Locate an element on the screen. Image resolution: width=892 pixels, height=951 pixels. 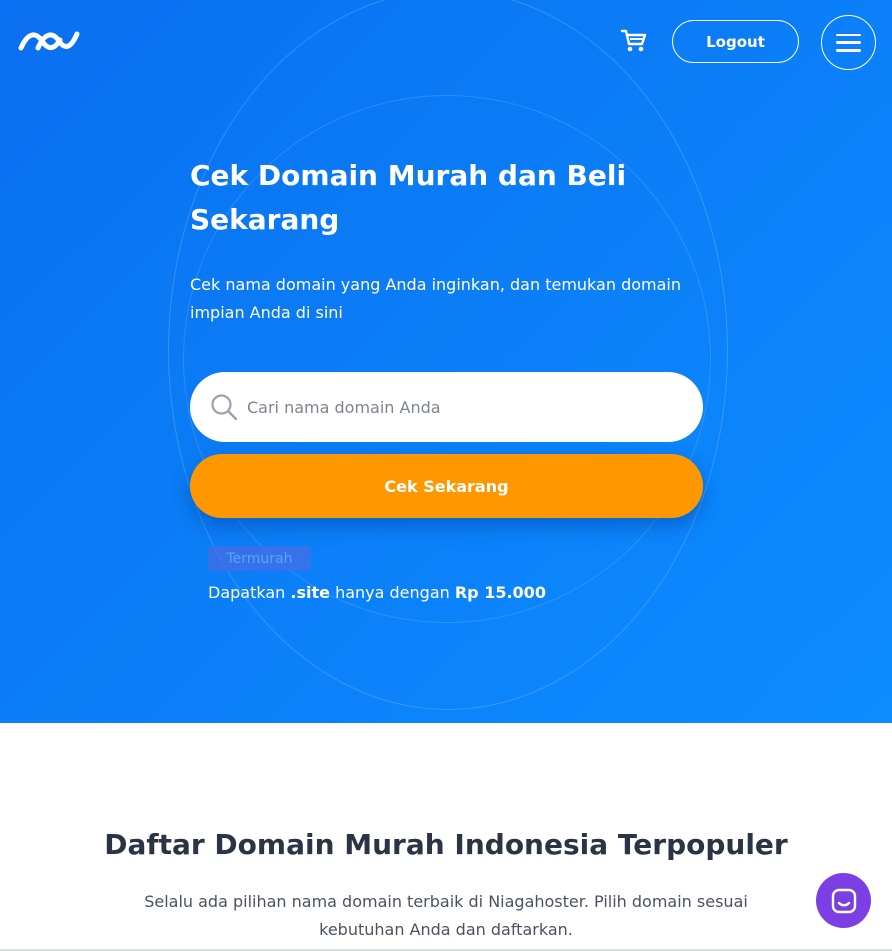
promo-prefix: Dapatkan is located at coordinates (247, 592).